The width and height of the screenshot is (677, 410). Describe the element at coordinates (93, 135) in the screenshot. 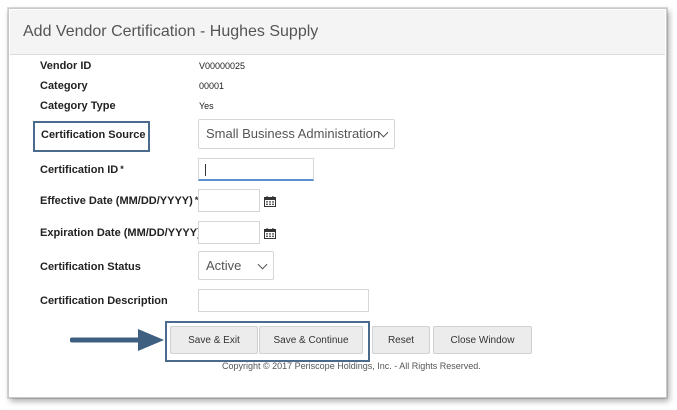

I see `certification-source-label: Certification Source` at that location.